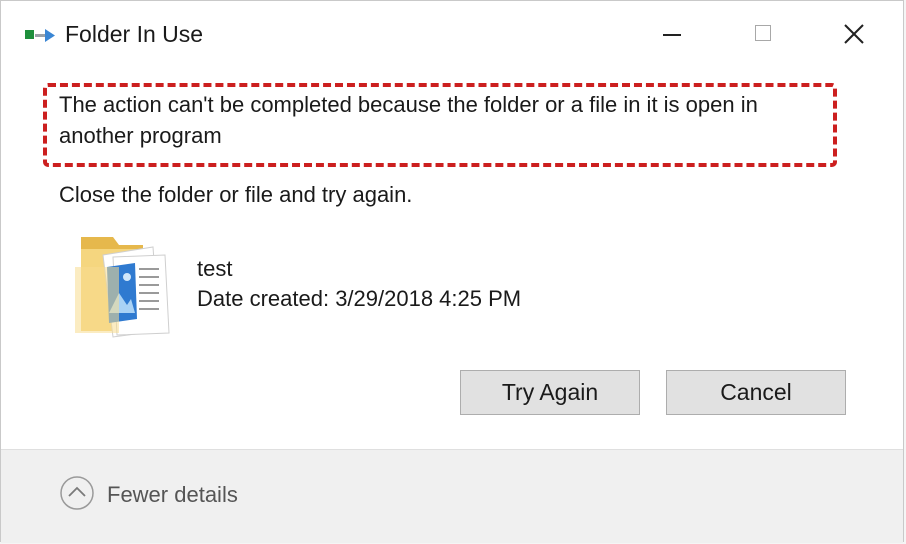  I want to click on title-bar: Folder In Use, so click(452, 34).